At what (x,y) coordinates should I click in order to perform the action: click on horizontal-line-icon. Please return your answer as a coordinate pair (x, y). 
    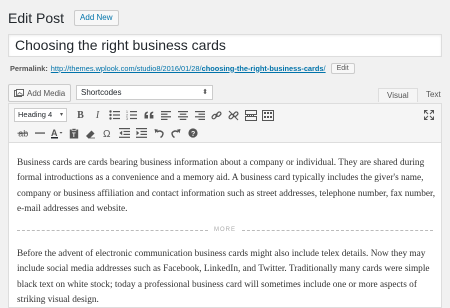
    Looking at the image, I should click on (39, 133).